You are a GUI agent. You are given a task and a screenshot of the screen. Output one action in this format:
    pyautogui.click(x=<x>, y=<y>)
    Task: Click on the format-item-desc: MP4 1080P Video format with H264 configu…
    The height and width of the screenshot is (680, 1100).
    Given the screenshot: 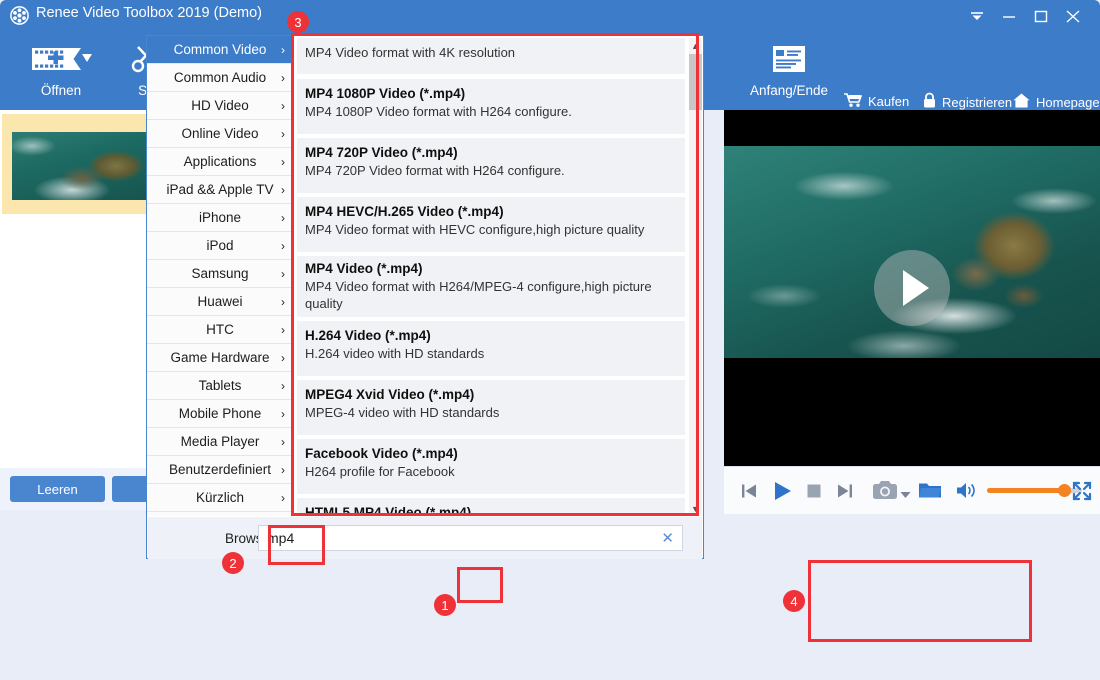 What is the action you would take?
    pyautogui.click(x=438, y=111)
    